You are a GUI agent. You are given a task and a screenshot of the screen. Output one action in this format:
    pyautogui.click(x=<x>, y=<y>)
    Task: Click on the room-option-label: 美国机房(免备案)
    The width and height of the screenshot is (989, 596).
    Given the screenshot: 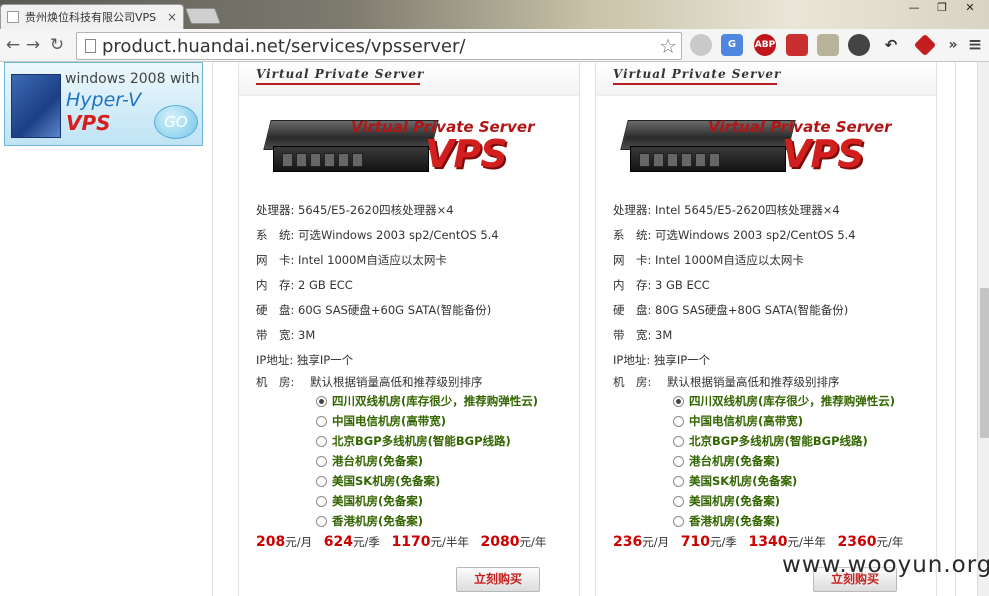 What is the action you would take?
    pyautogui.click(x=735, y=501)
    